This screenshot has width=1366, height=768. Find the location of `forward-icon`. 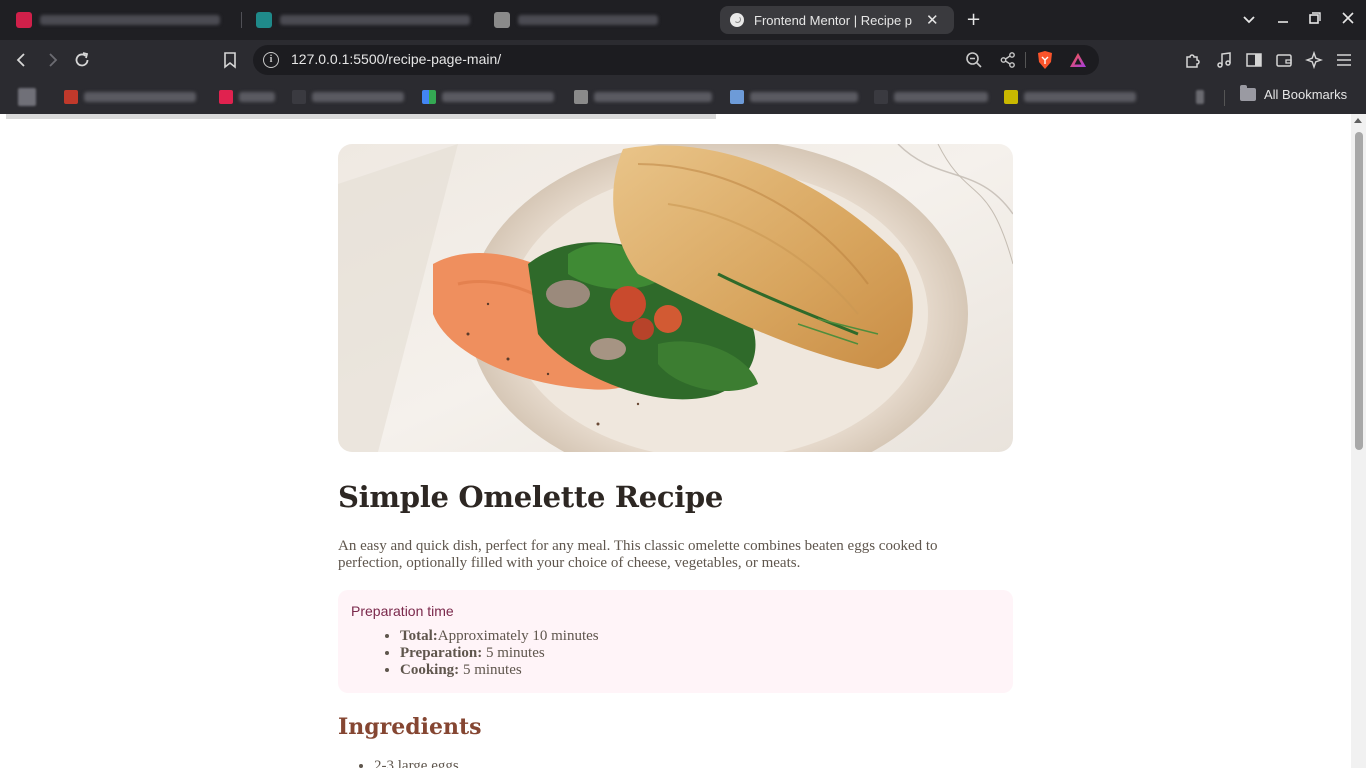

forward-icon is located at coordinates (52, 60).